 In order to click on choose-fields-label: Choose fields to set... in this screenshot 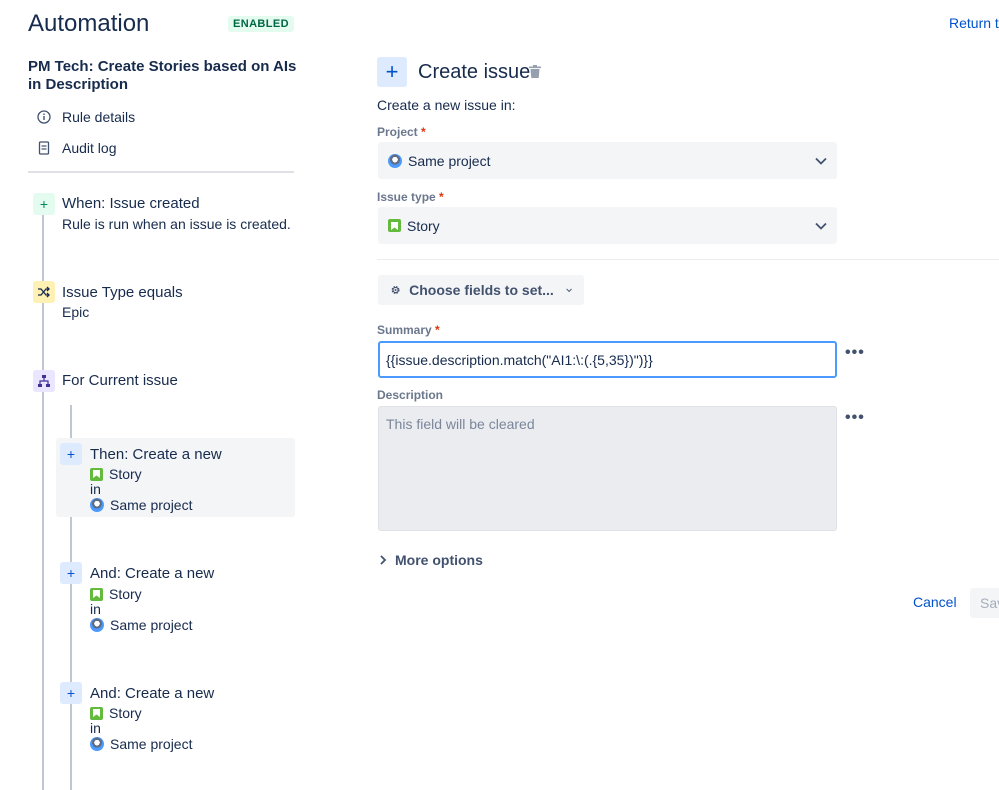, I will do `click(481, 290)`.